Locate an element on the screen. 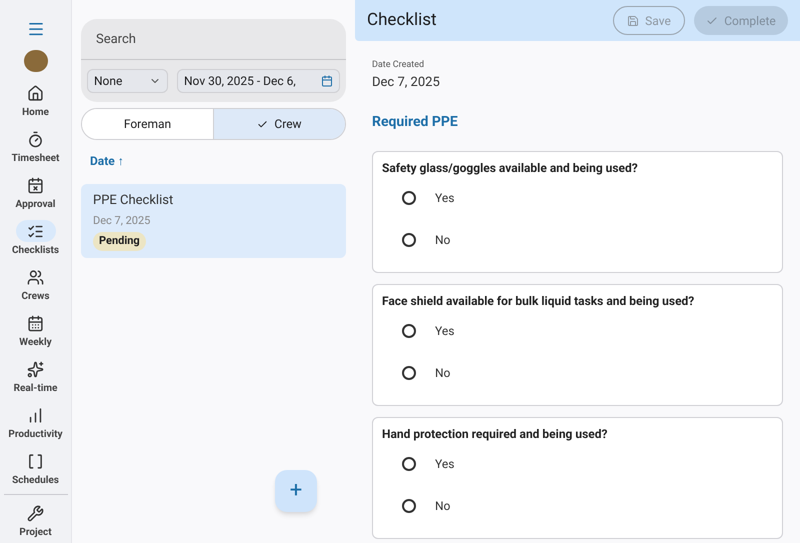 Image resolution: width=800 pixels, height=543 pixels. sparkle-icon is located at coordinates (35, 369).